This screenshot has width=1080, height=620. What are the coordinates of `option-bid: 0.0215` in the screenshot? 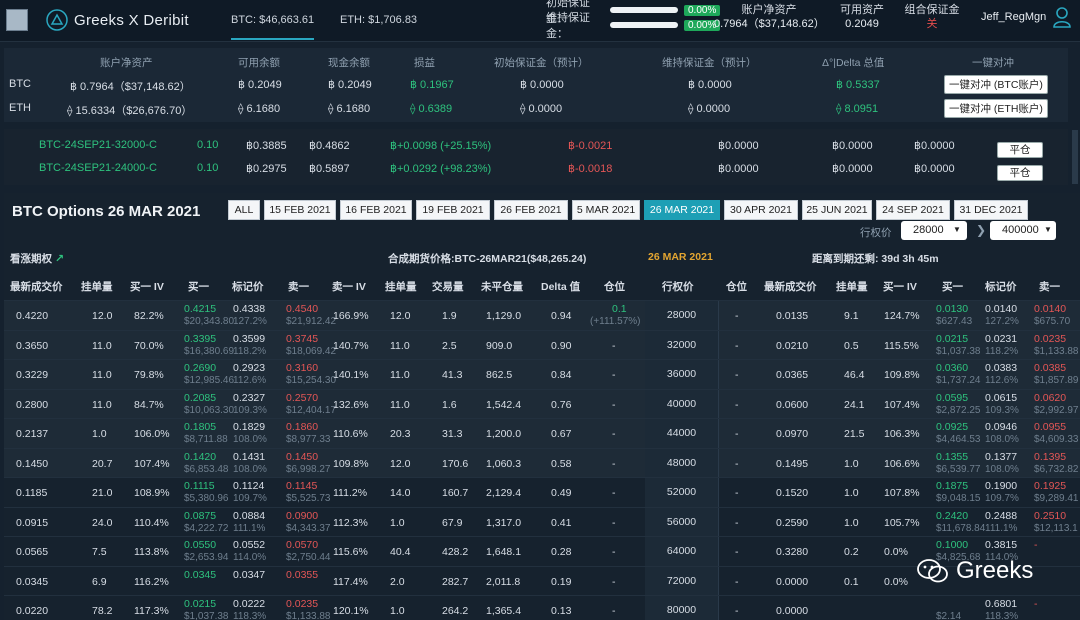 It's located at (200, 604).